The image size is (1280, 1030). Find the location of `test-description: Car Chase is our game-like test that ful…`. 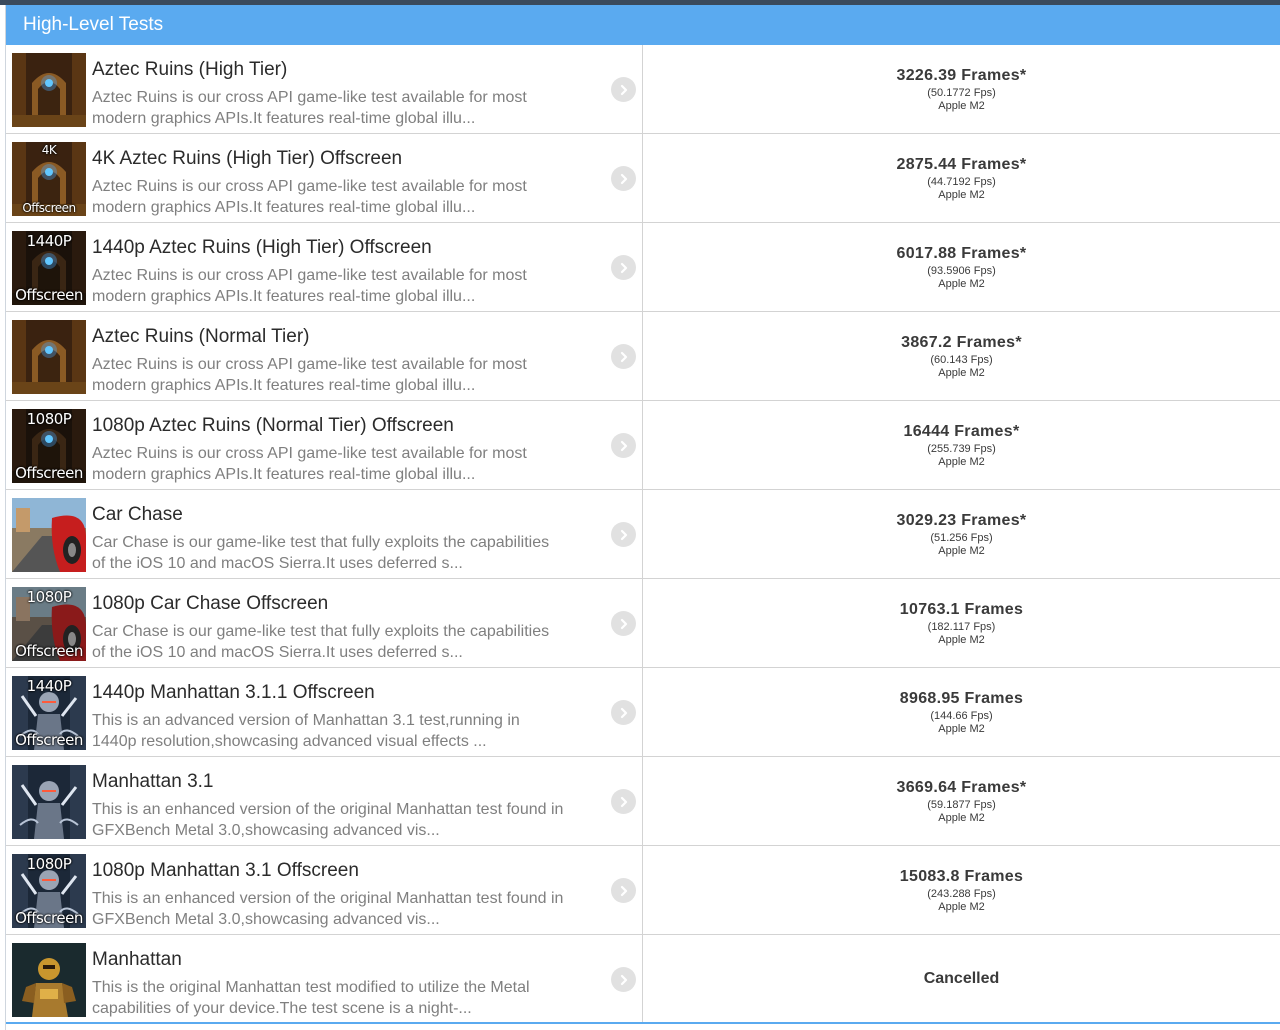

test-description: Car Chase is our game-like test that ful… is located at coordinates (352, 642).